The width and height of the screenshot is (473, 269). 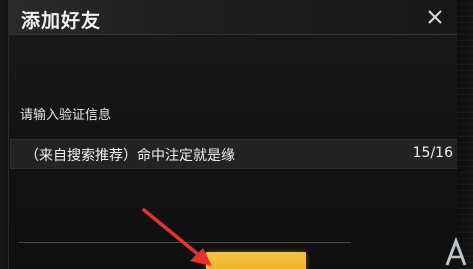 What do you see at coordinates (233, 17) in the screenshot?
I see `dialog-header: 添加好友` at bounding box center [233, 17].